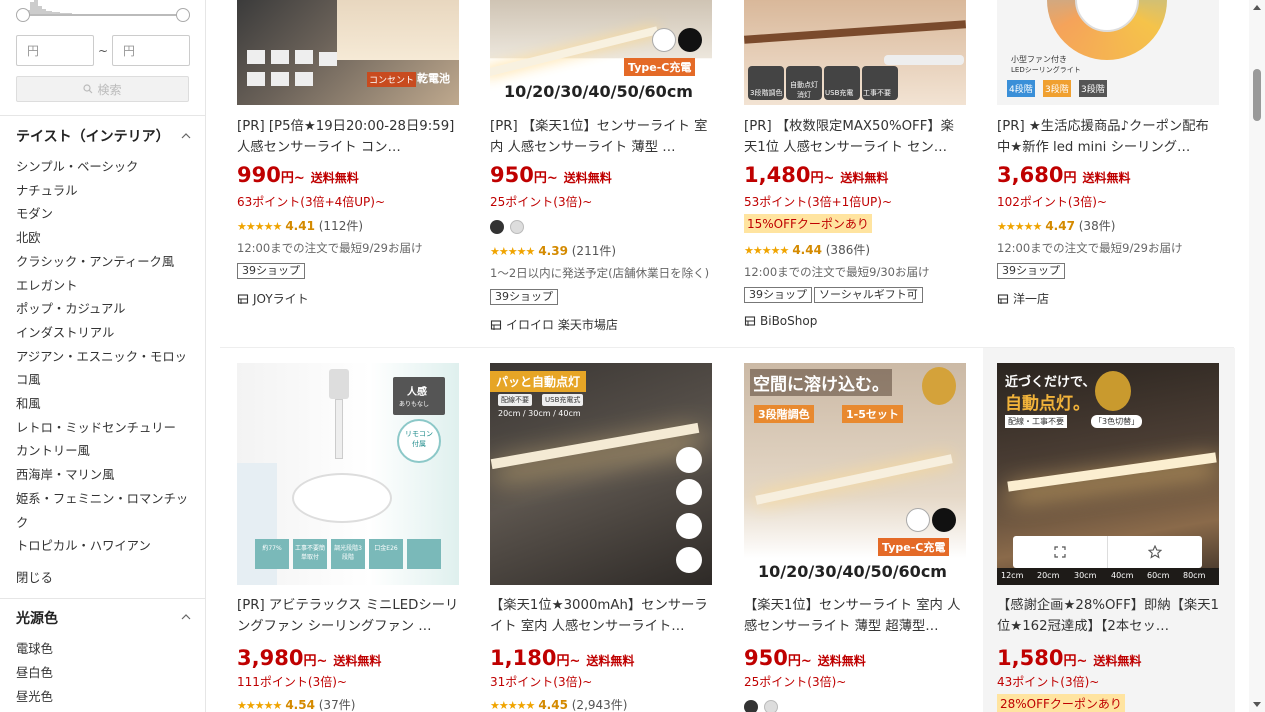  What do you see at coordinates (877, 93) in the screenshot?
I see `image-text: 工事不要` at bounding box center [877, 93].